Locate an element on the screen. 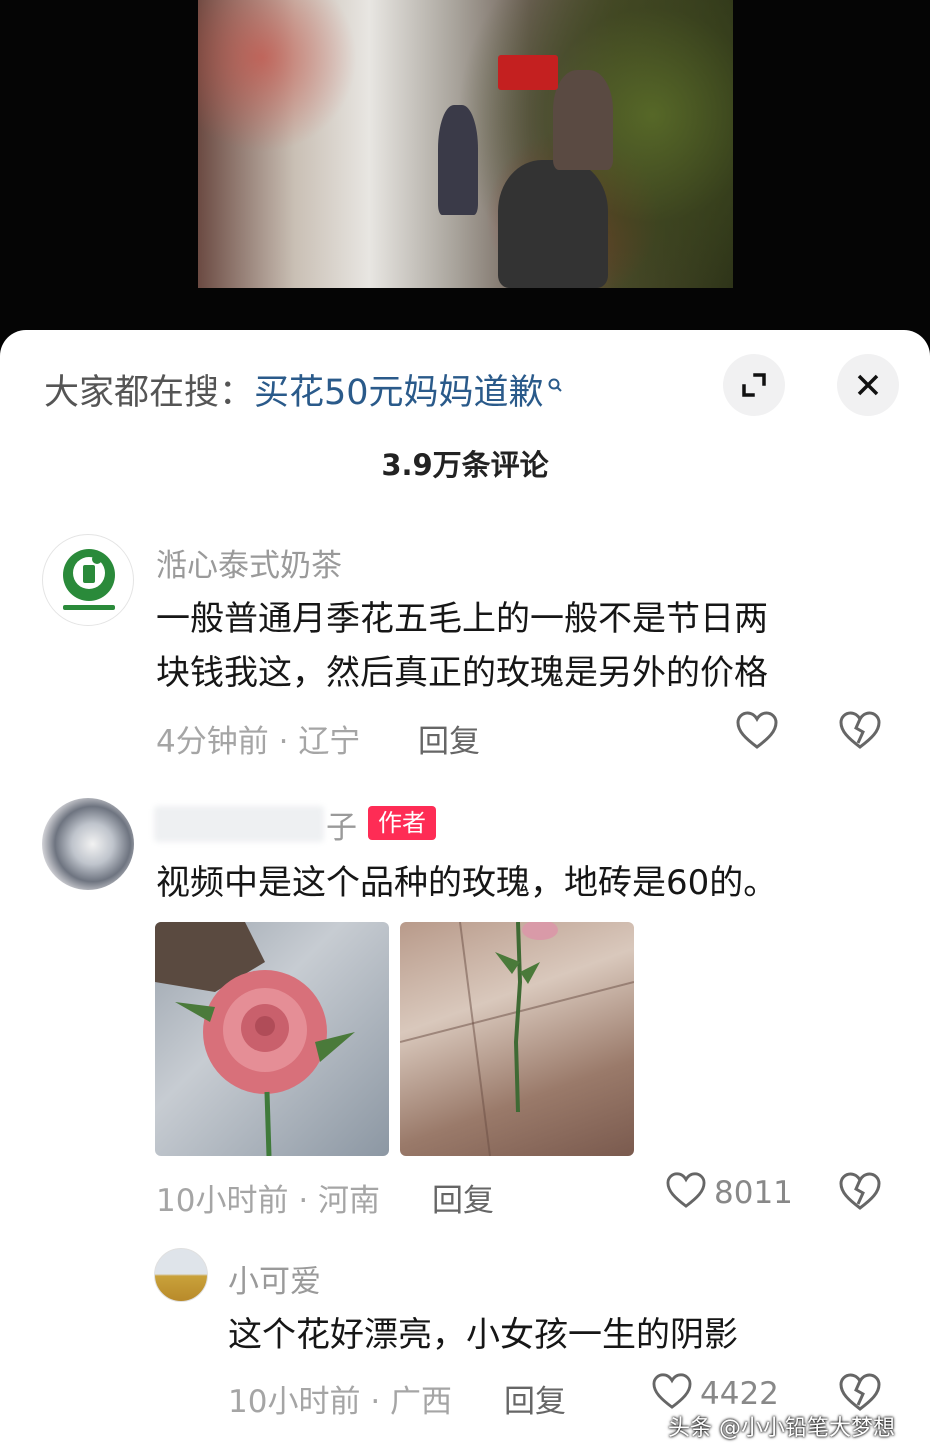 The width and height of the screenshot is (930, 1456). commenter-name-fragment: 子 is located at coordinates (341, 824).